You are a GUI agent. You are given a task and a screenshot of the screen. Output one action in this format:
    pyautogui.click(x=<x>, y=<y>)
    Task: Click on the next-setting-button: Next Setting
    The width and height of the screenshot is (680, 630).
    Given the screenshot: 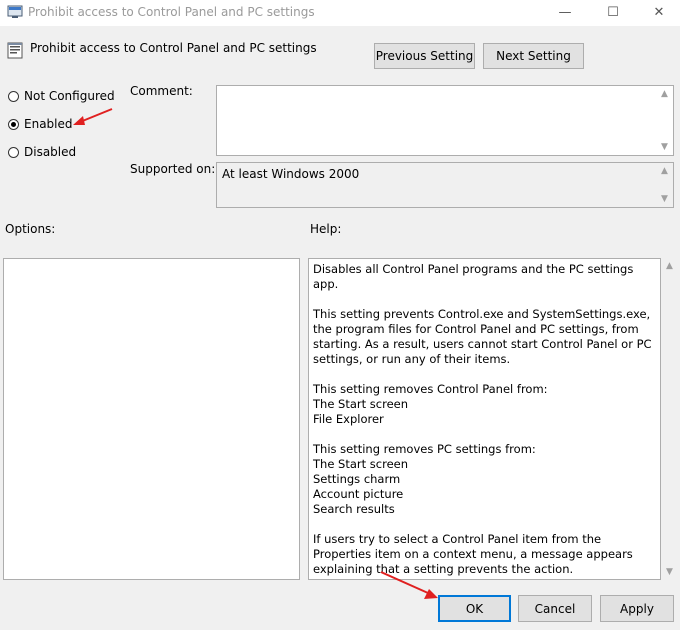 What is the action you would take?
    pyautogui.click(x=533, y=56)
    